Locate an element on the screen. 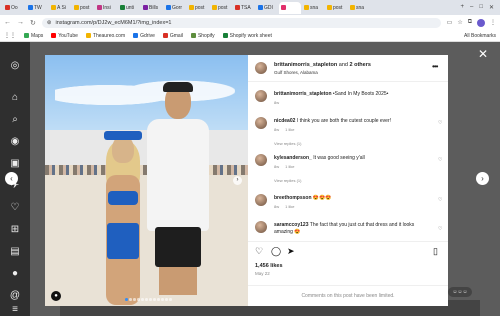 Image resolution: width=500 pixels, height=316 pixels. commenter-username: brittanimorris_stapleton is located at coordinates (303, 94).